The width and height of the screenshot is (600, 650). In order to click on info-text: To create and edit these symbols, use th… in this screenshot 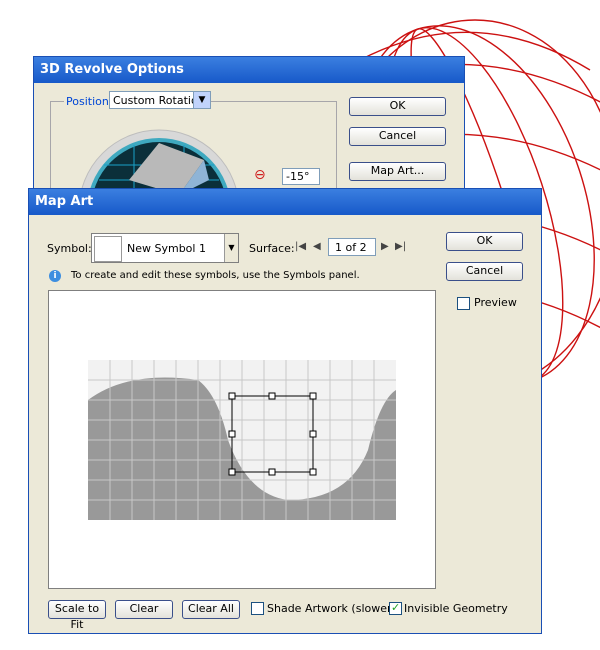, I will do `click(215, 275)`.